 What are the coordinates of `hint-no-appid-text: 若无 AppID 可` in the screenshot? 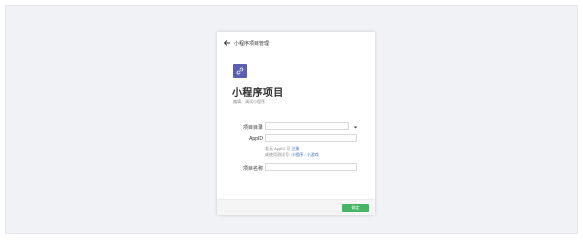 It's located at (278, 148).